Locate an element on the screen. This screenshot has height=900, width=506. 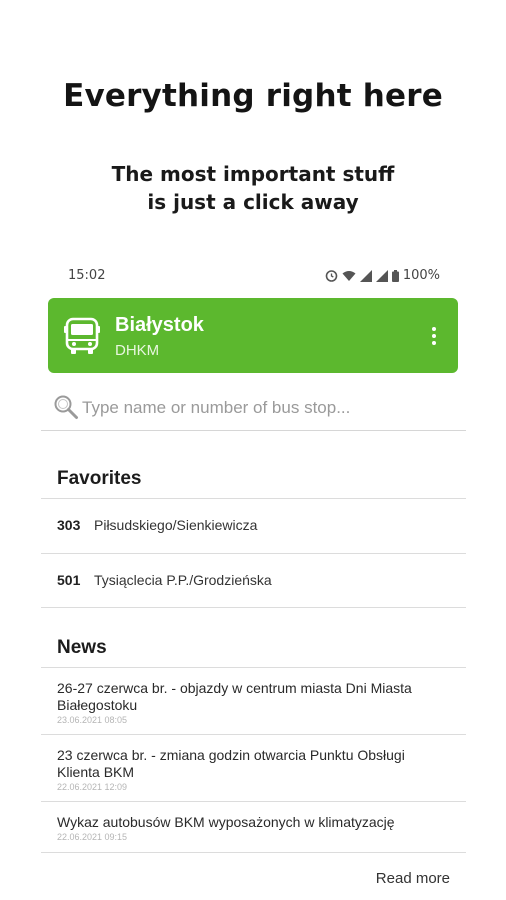
alarm-icon is located at coordinates (331, 276).